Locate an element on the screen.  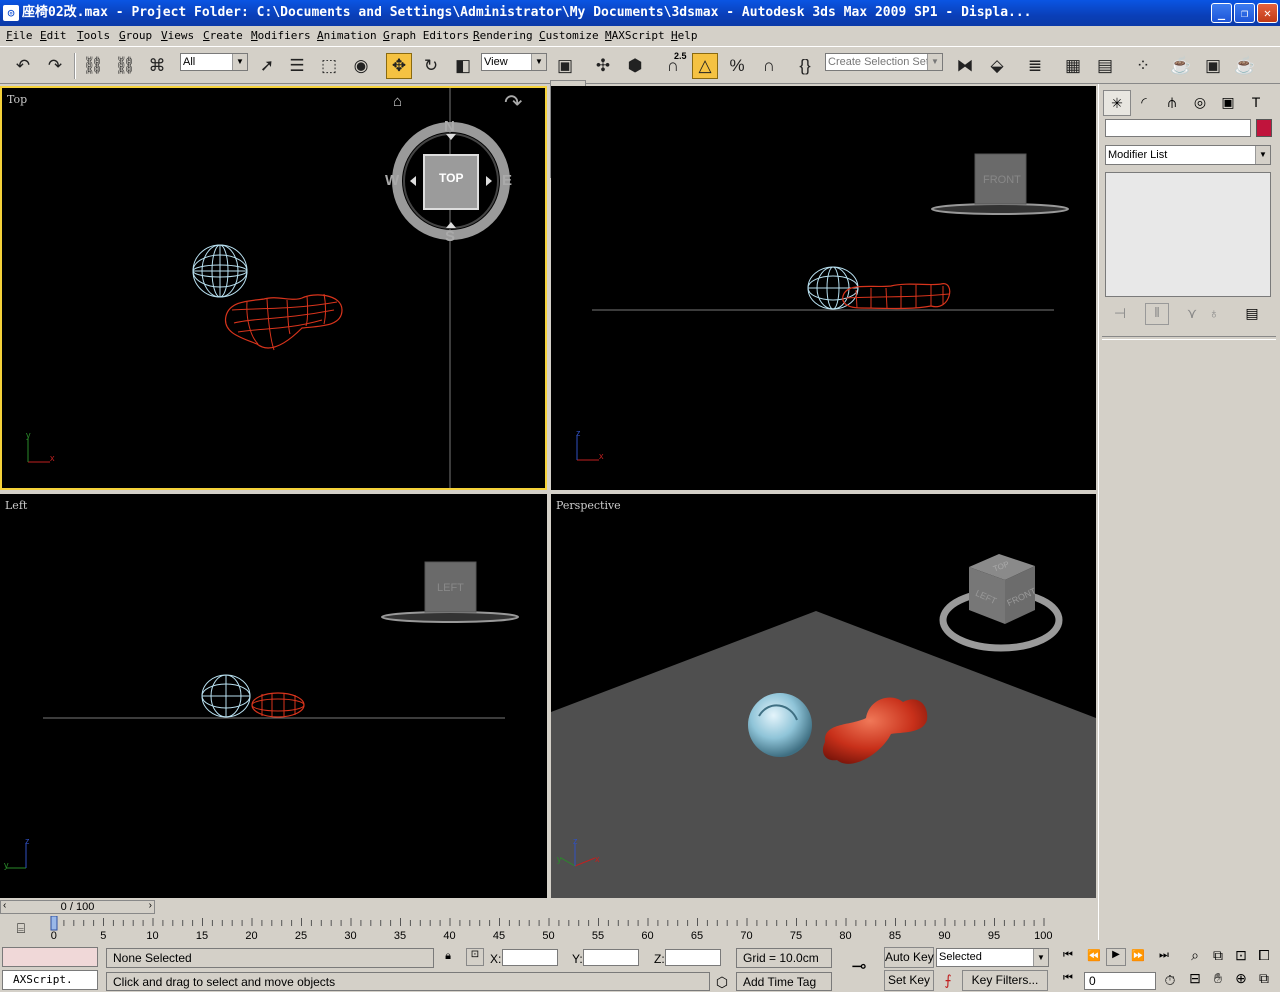
menu-customize: Customize is located at coordinates (569, 36).